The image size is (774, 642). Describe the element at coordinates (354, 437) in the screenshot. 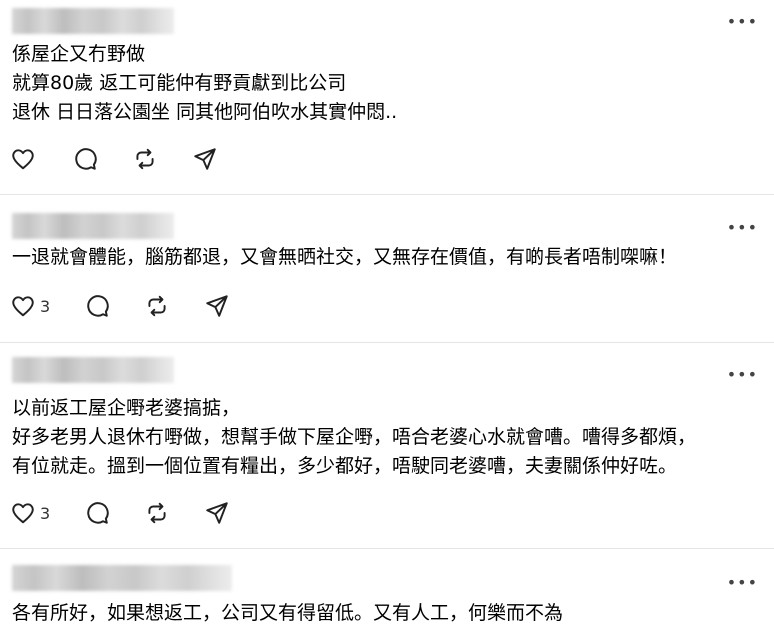

I see `post-text-line: 好多老男人退休冇嘢做，想幫手做下屋企嘢，唔合老婆心水就會嘈。嘈得多都煩，` at that location.